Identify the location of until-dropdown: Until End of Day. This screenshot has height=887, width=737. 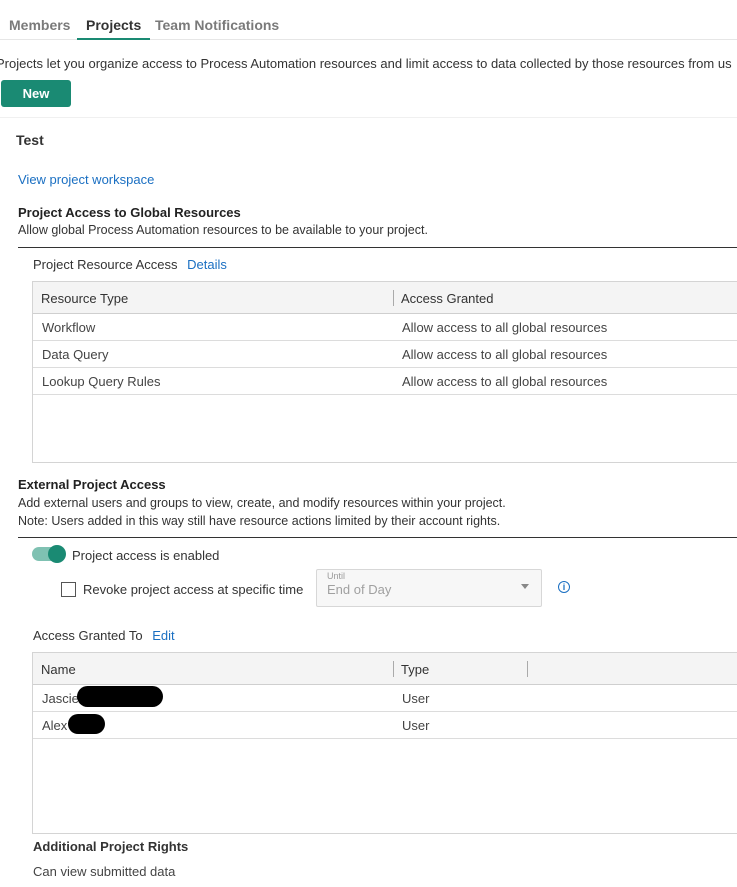
(429, 588).